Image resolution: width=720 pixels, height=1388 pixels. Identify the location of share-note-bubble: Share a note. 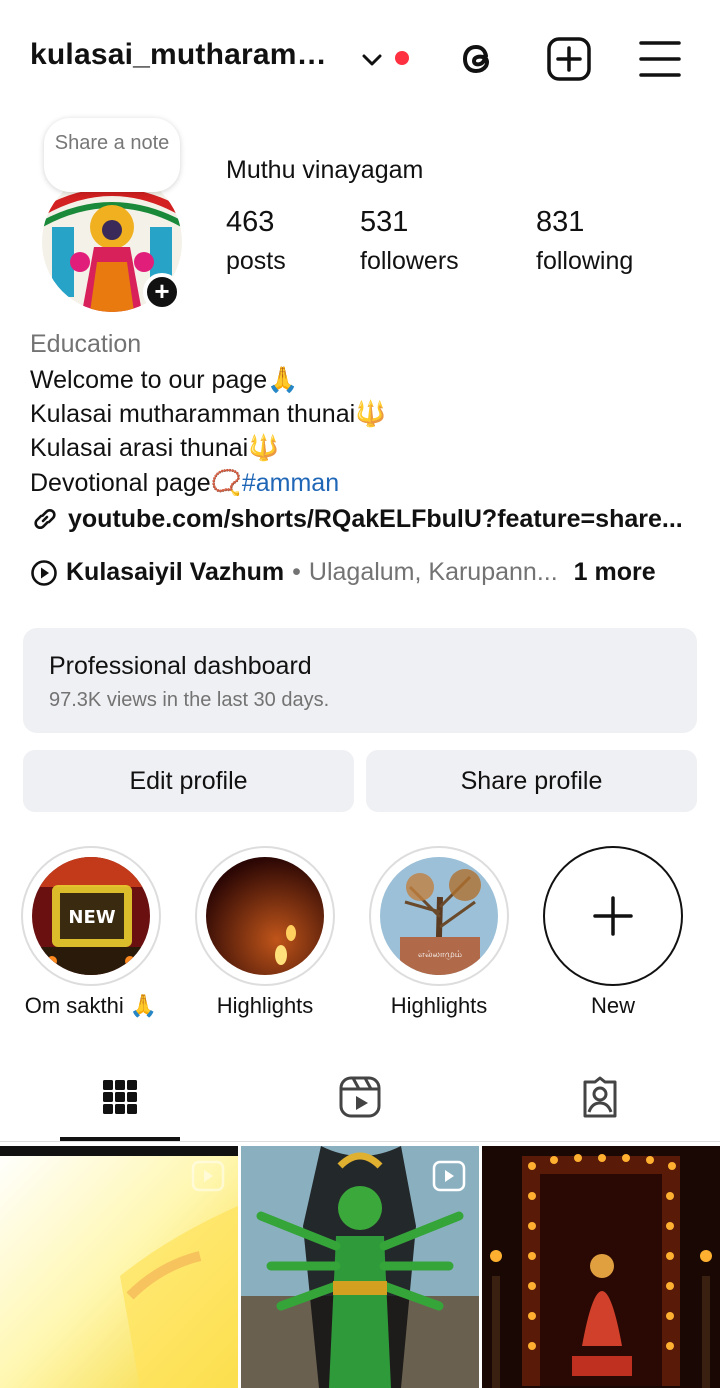
(112, 155).